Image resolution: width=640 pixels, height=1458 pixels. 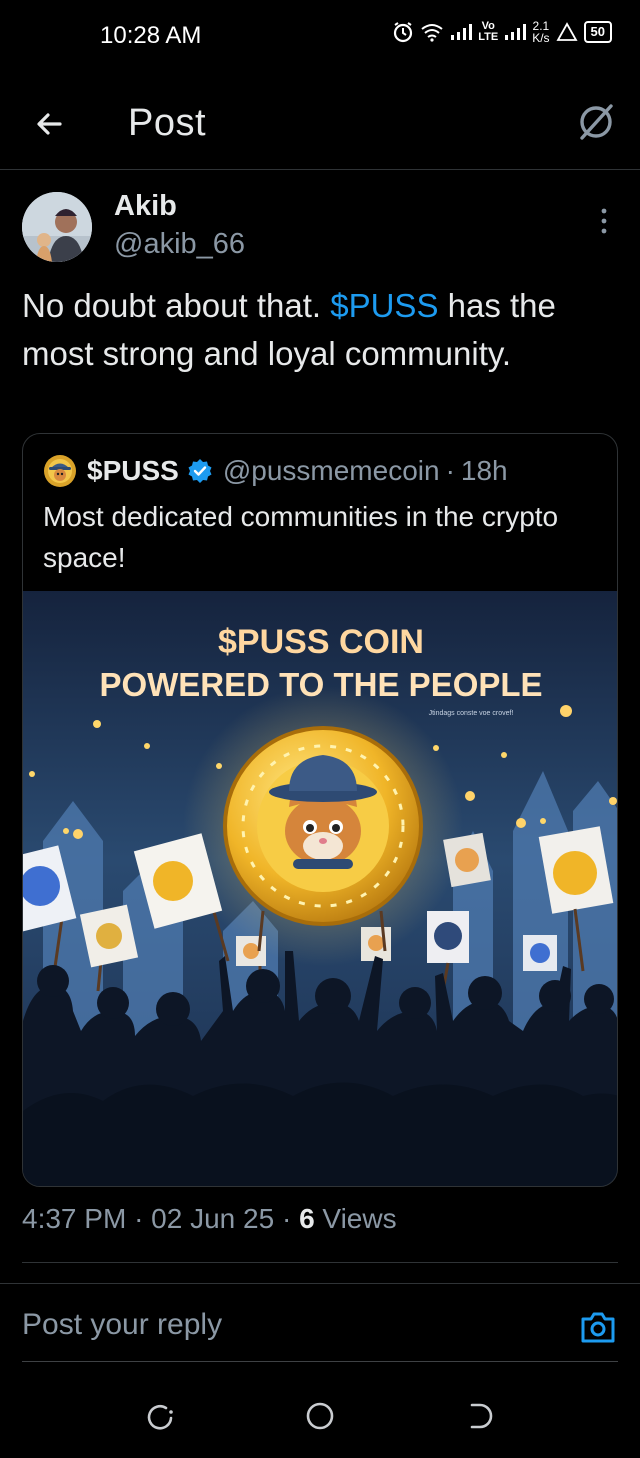 I want to click on quoted-avatar, so click(x=60, y=471).